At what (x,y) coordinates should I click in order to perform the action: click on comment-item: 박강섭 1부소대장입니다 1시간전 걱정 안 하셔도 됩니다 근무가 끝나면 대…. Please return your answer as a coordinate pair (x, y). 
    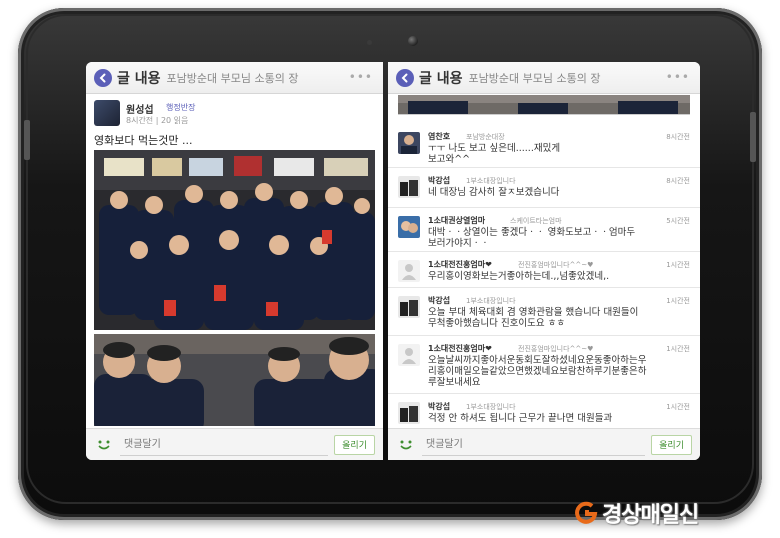
    Looking at the image, I should click on (544, 411).